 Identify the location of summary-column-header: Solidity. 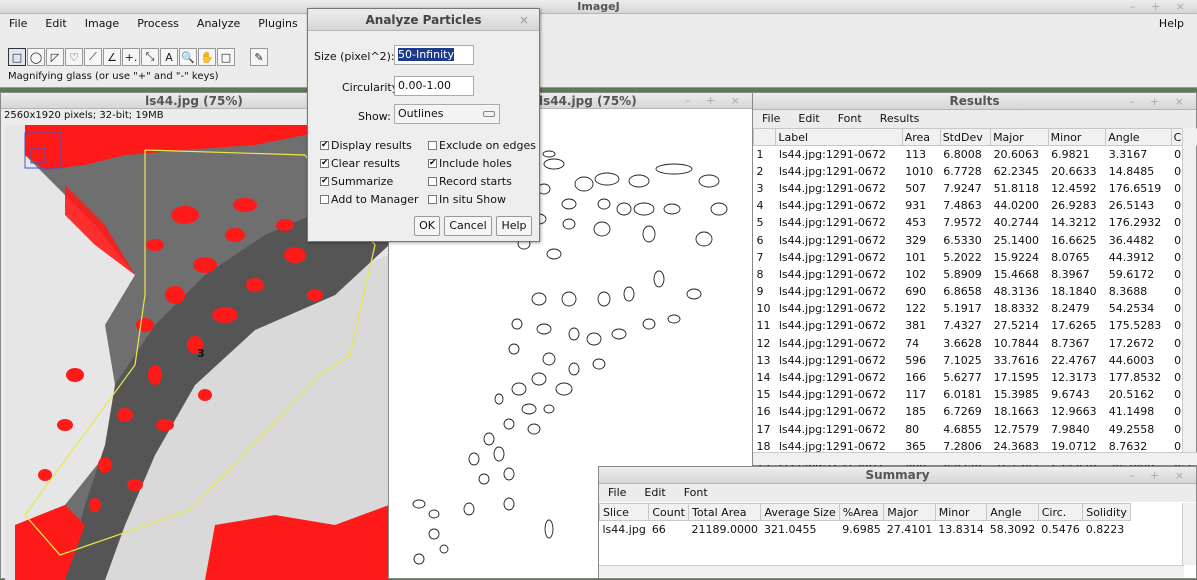
(1107, 512).